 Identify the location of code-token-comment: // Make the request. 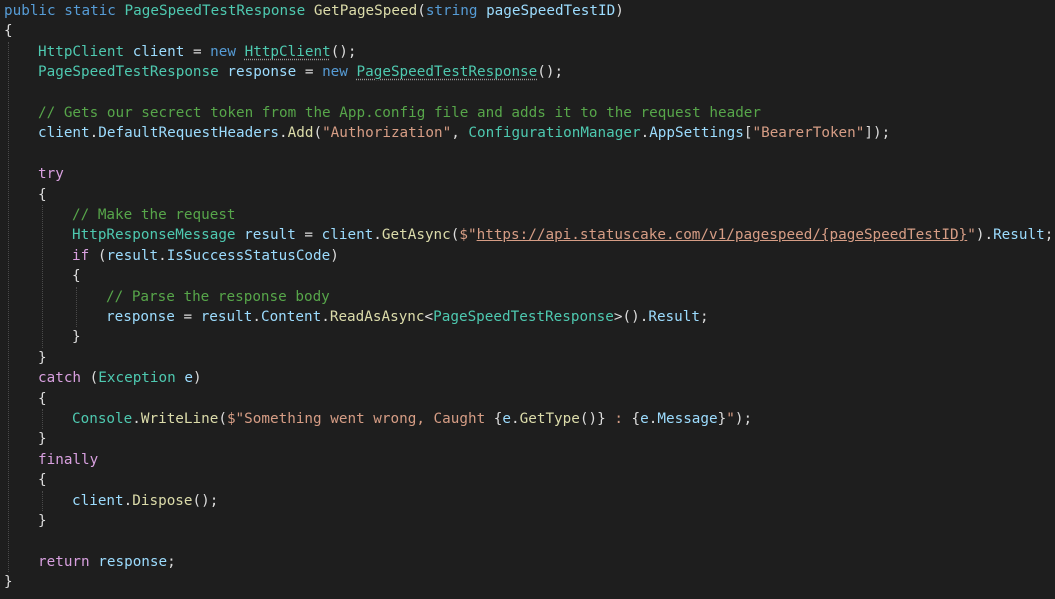
(154, 215).